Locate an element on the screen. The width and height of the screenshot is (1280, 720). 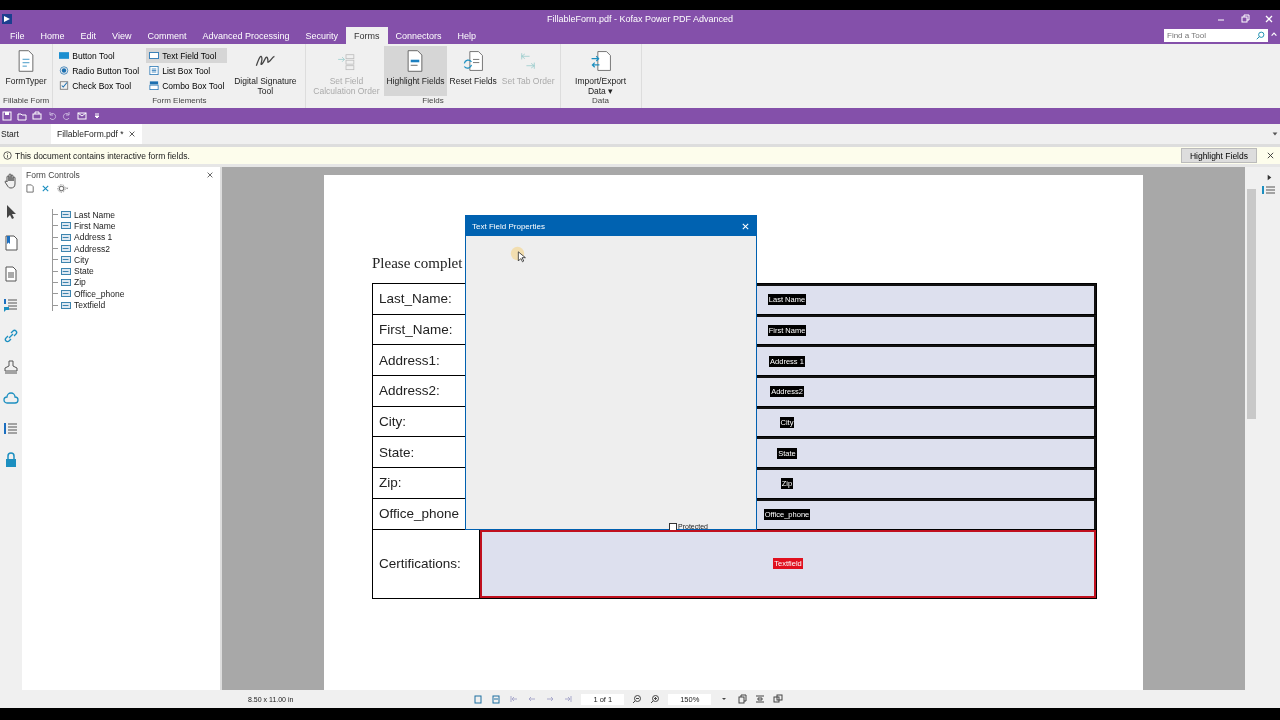
menu-tab: File is located at coordinates (17, 35).